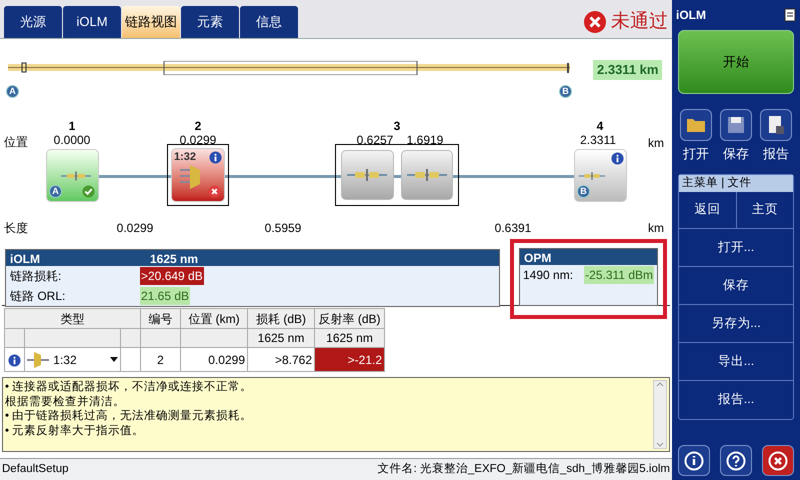 The height and width of the screenshot is (480, 800). What do you see at coordinates (33, 22) in the screenshot?
I see `tab: 光源` at bounding box center [33, 22].